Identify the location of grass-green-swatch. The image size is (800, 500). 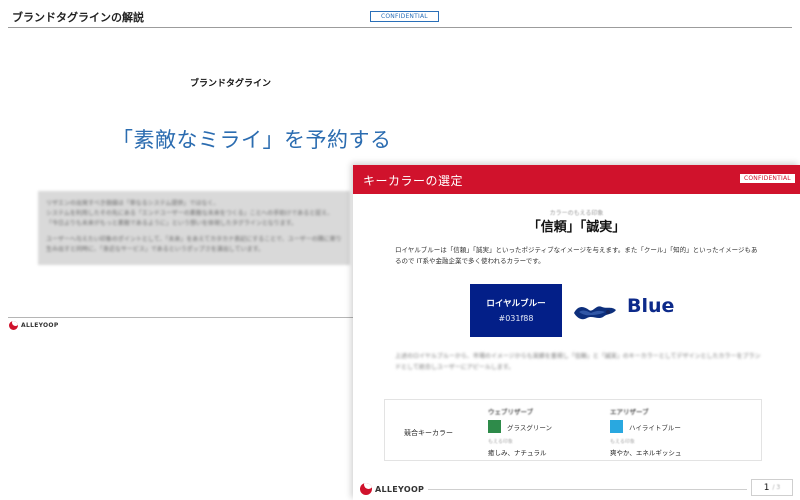
(494, 426).